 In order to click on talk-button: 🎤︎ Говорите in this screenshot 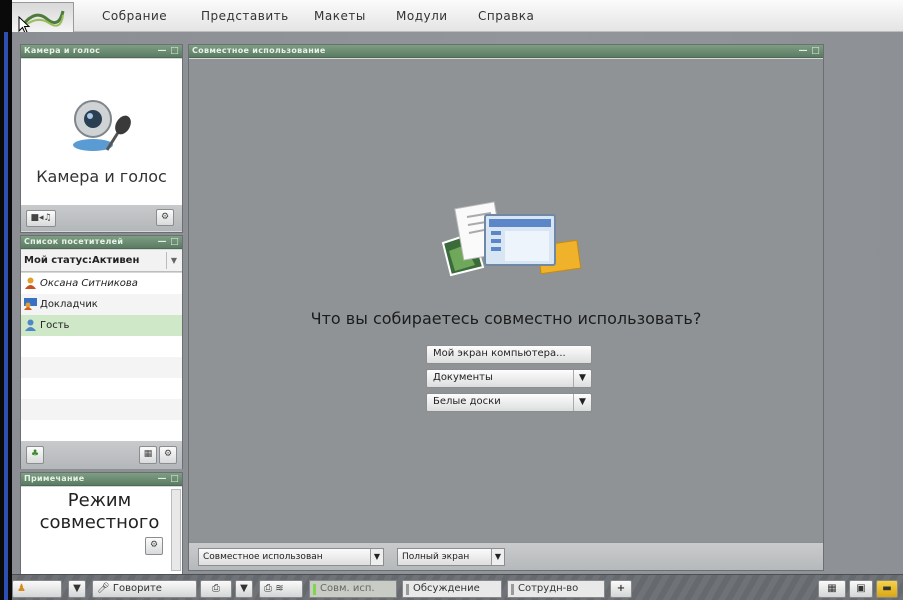, I will do `click(144, 589)`.